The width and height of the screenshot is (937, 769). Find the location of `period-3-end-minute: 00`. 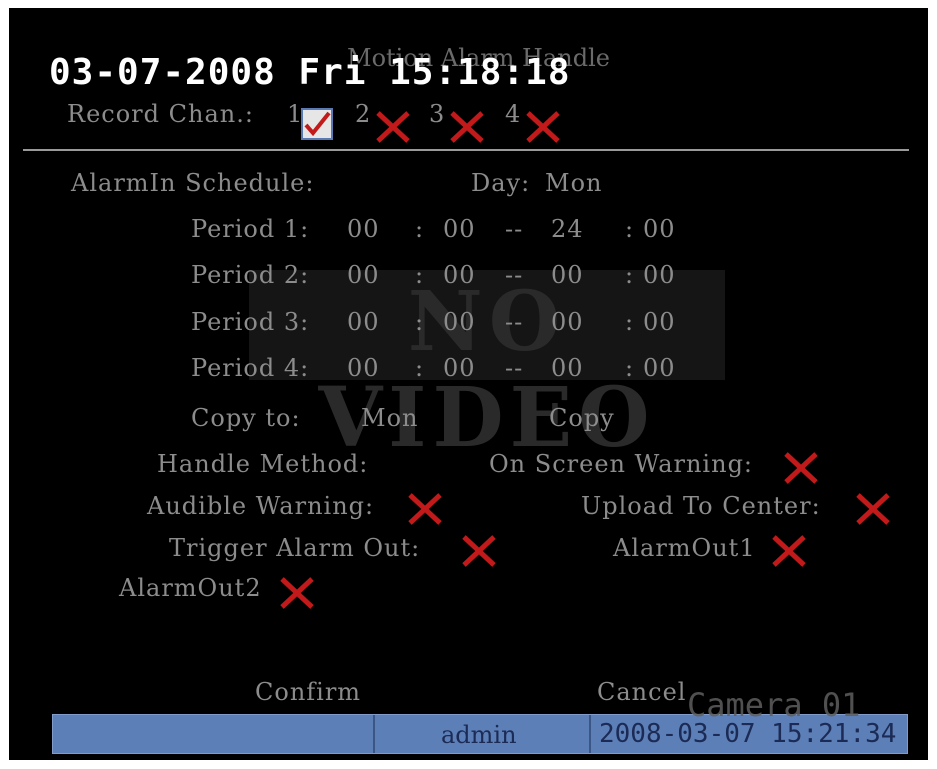

period-3-end-minute: 00 is located at coordinates (659, 322).